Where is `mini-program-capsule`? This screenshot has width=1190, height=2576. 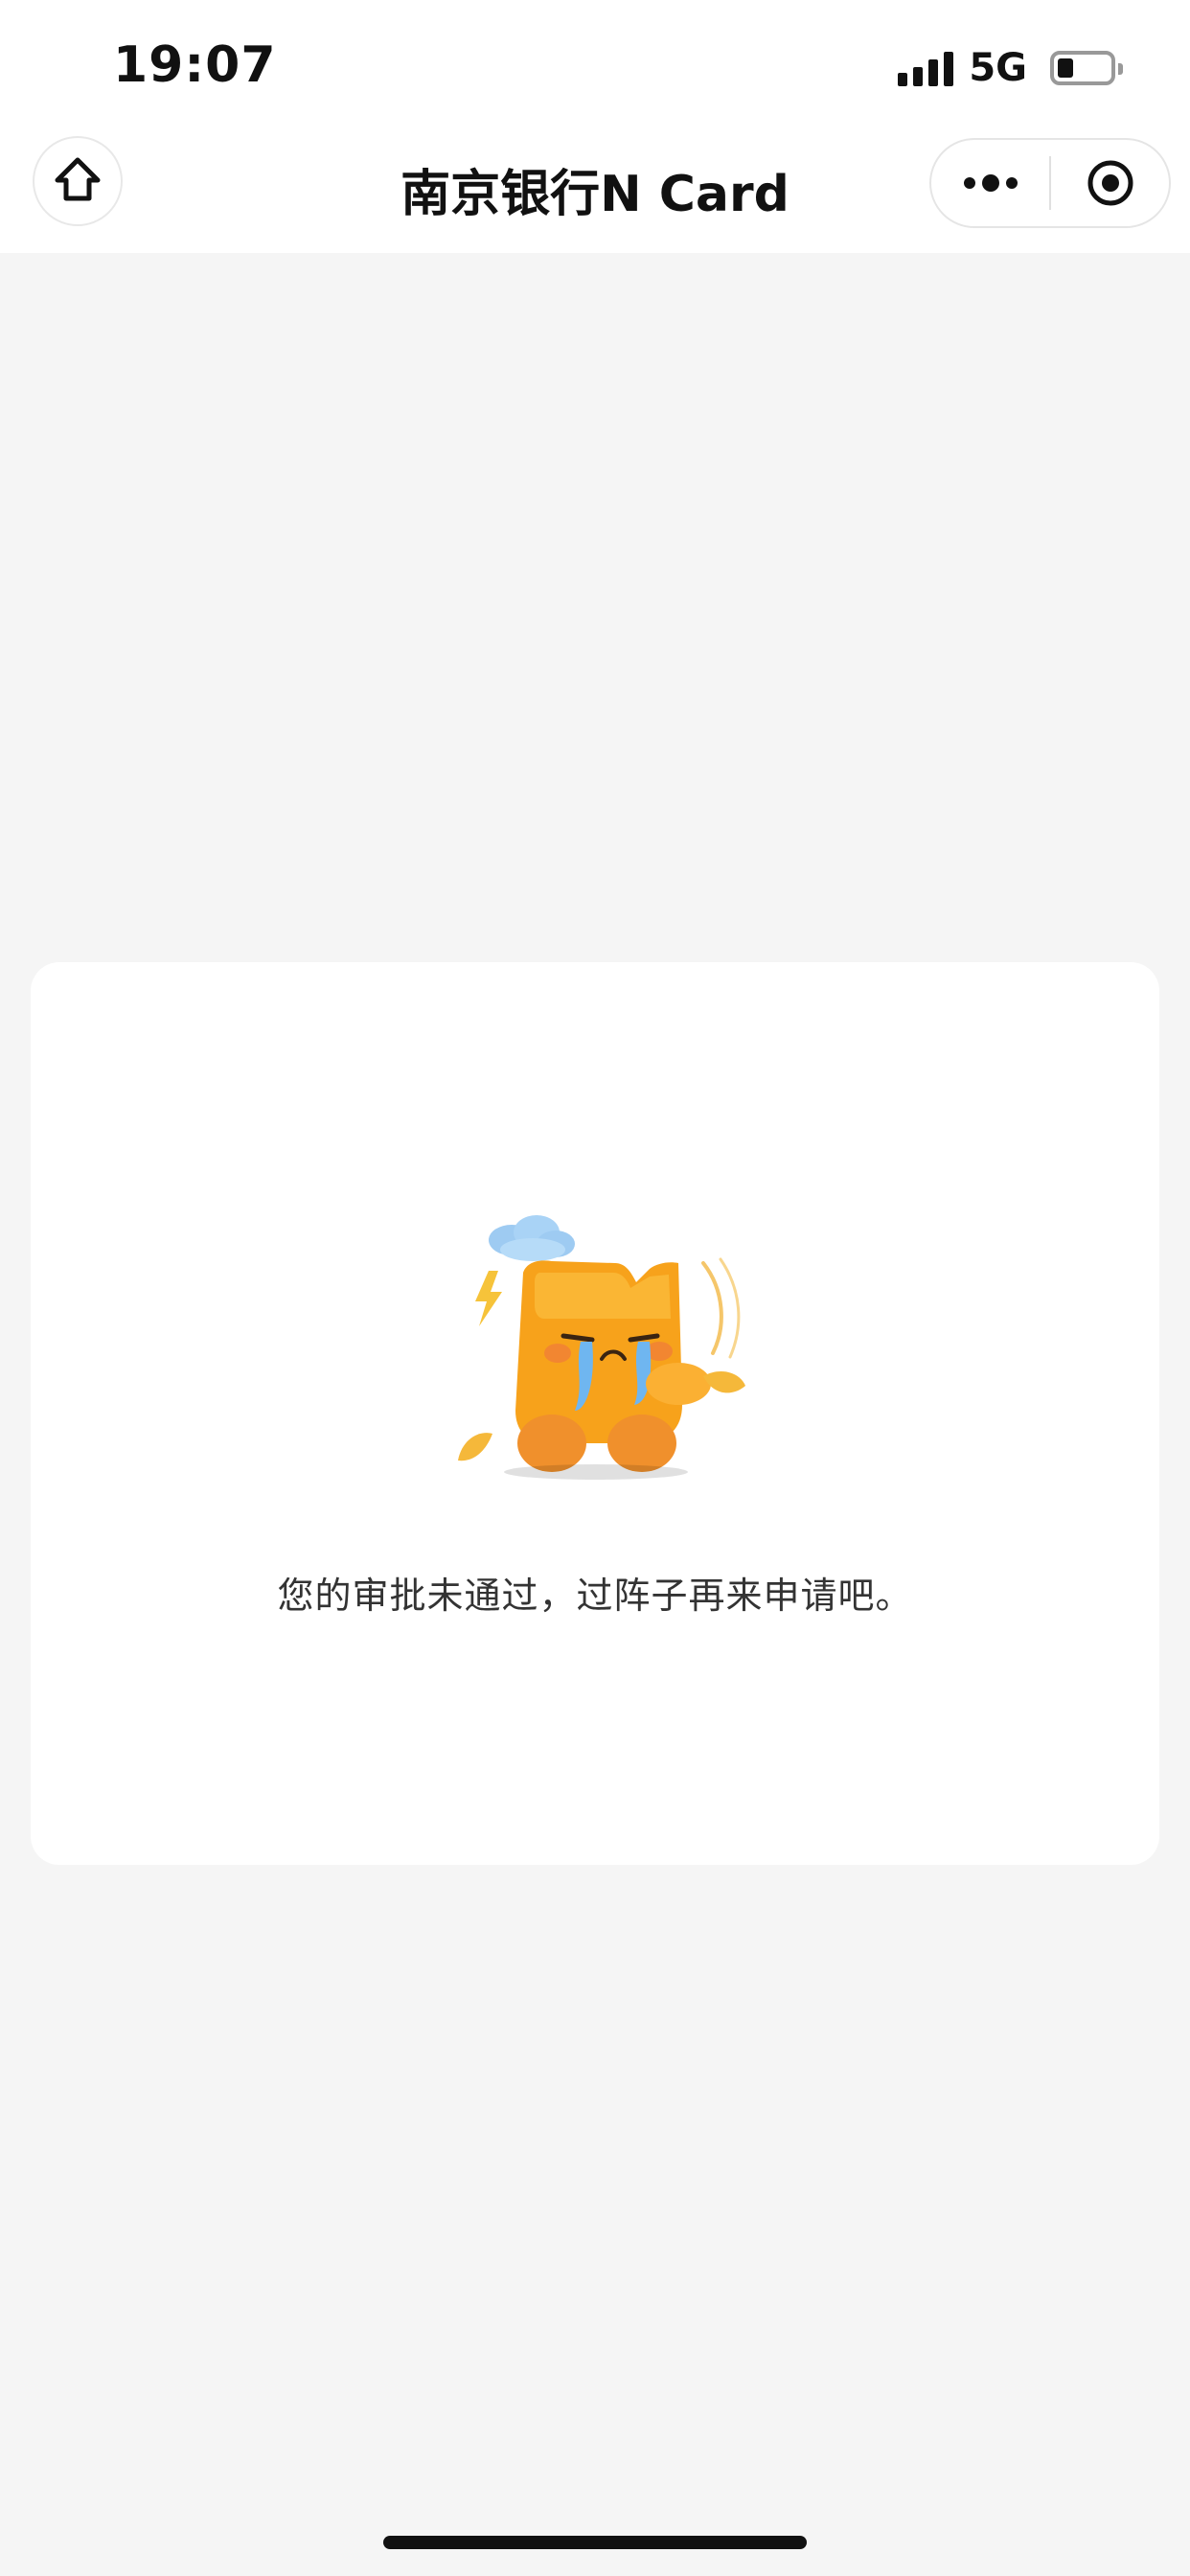
mini-program-capsule is located at coordinates (1050, 183).